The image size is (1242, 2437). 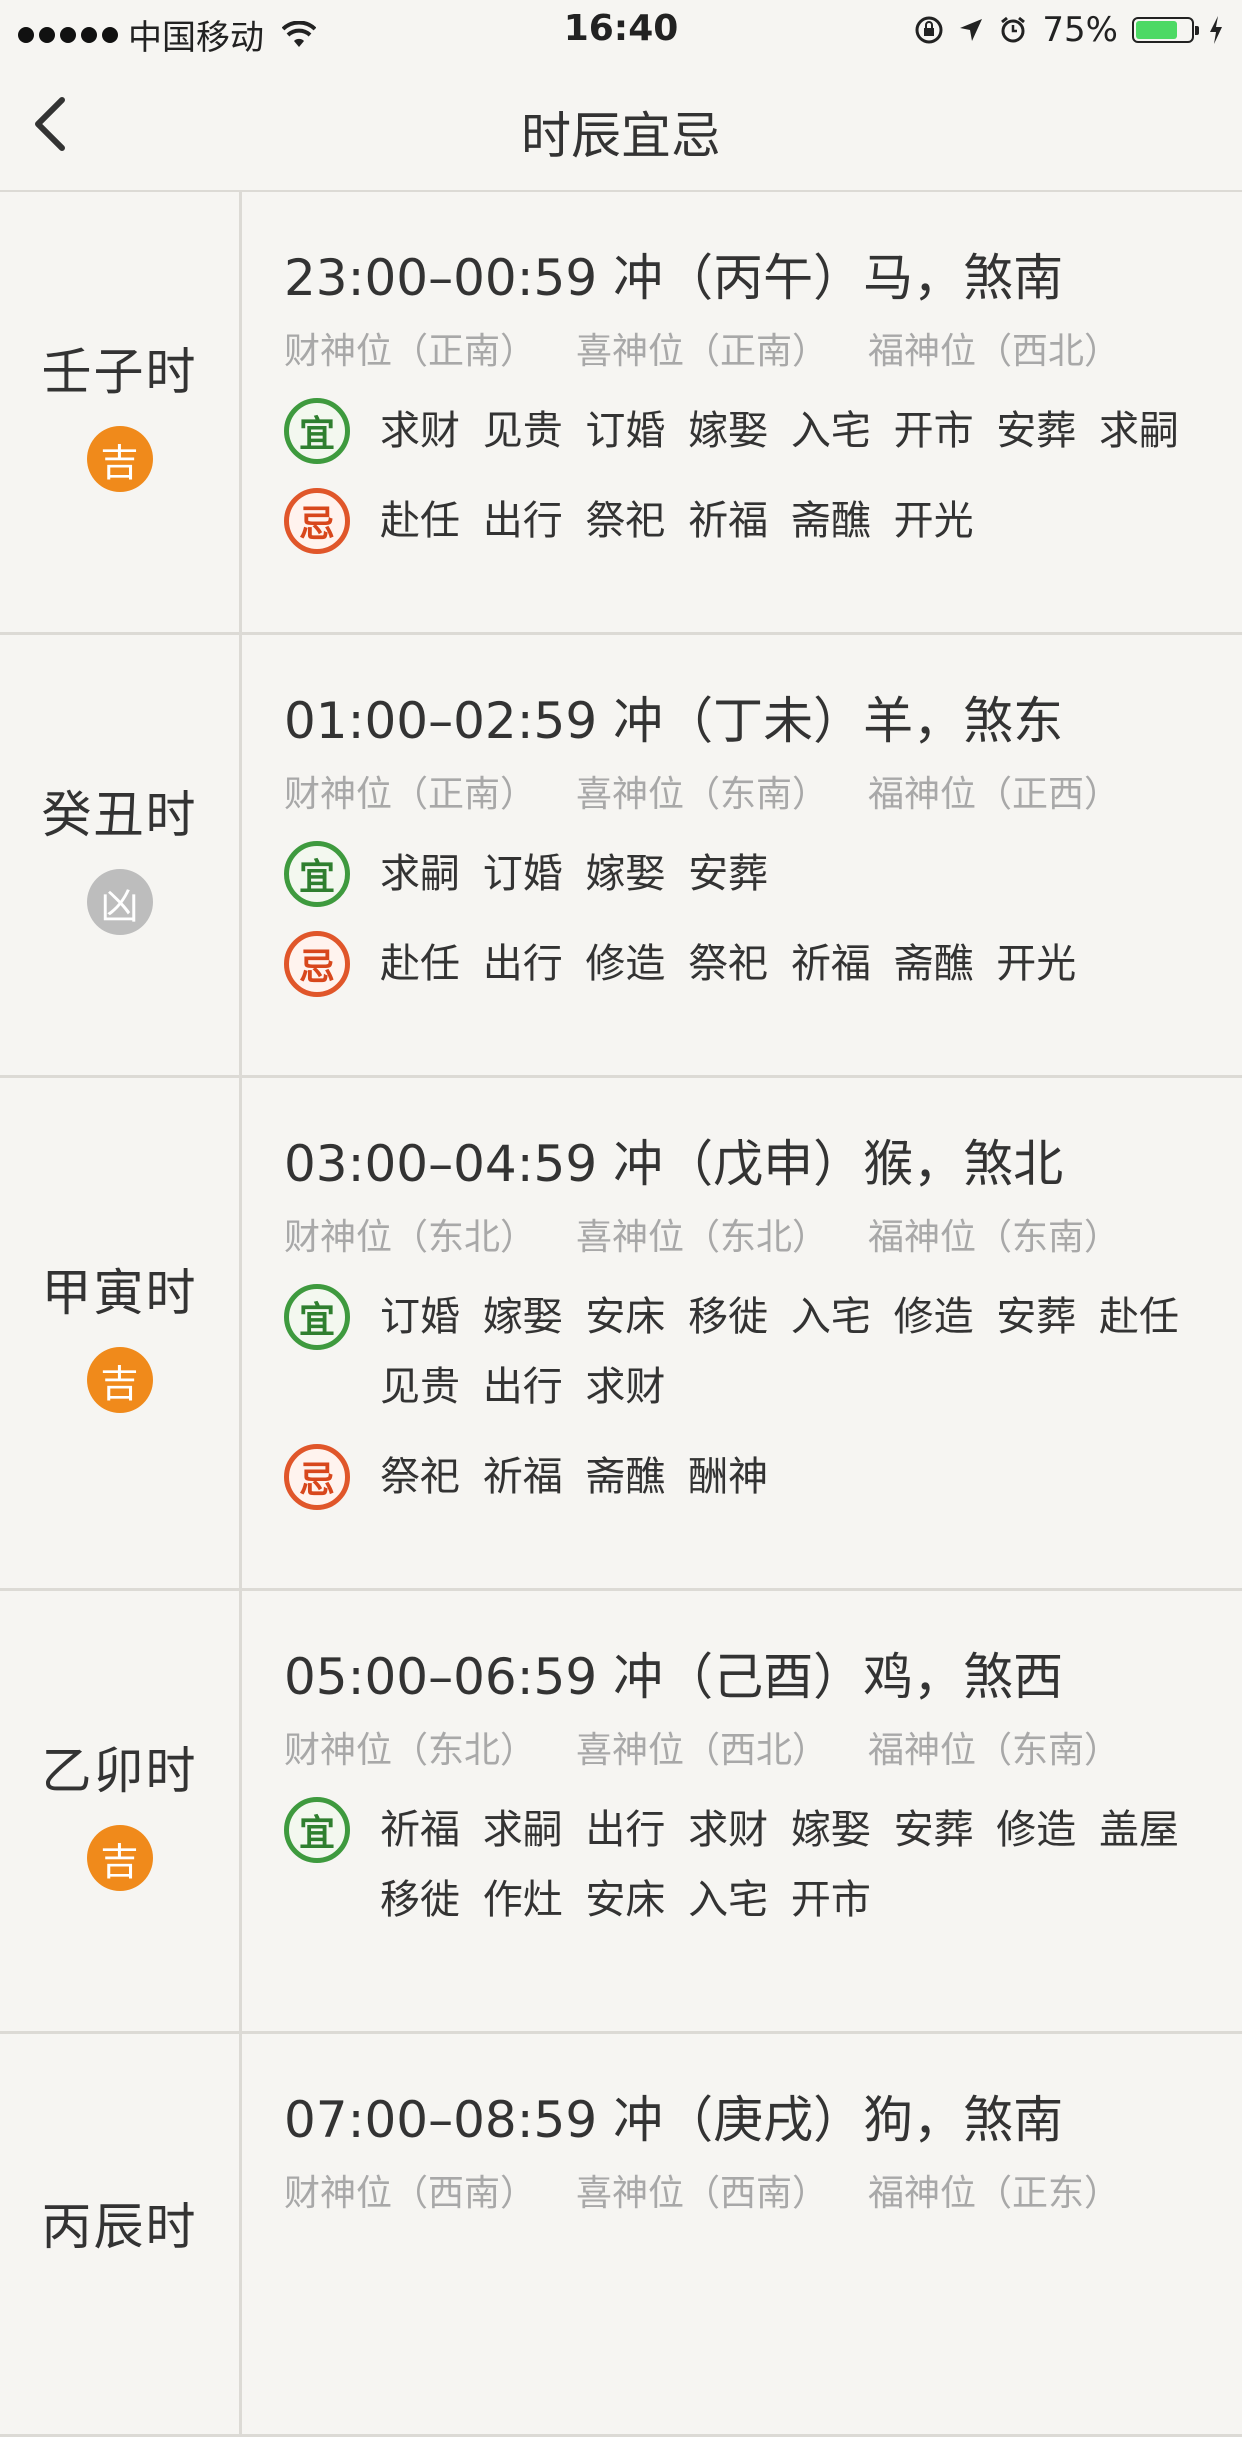 What do you see at coordinates (994, 351) in the screenshot?
I see `fortune-god-direction: 福神位（西北）` at bounding box center [994, 351].